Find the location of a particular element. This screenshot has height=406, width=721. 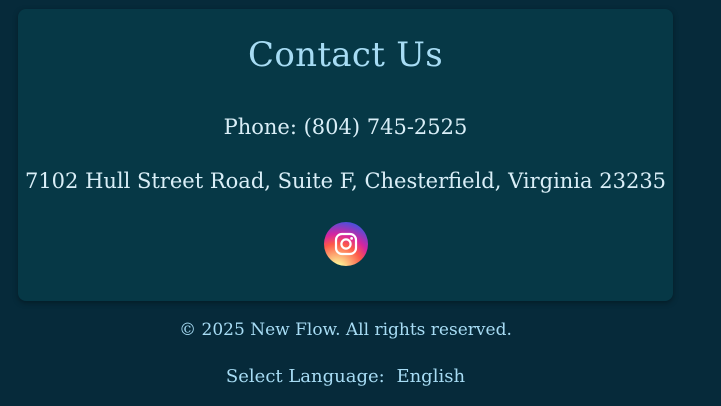

contact-title: Contact Us is located at coordinates (345, 55).